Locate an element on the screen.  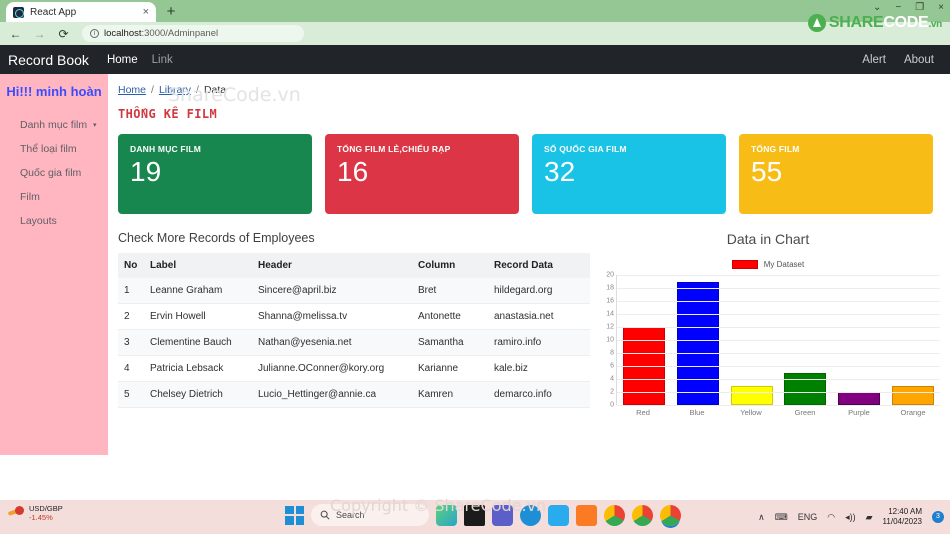
chart-bar-orange is located at coordinates (913, 395).